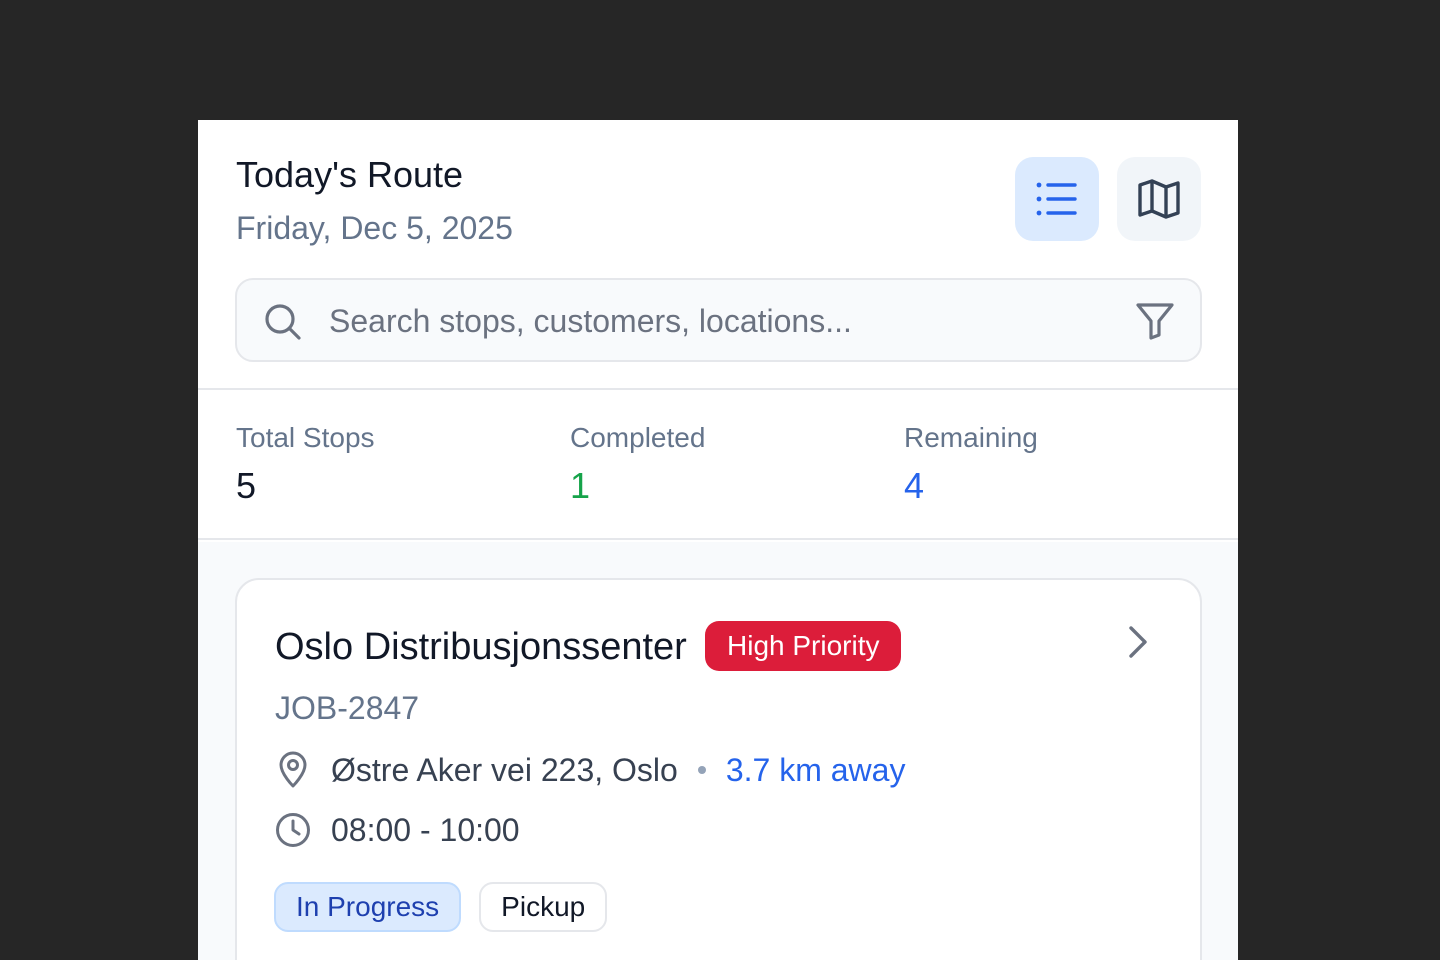 This screenshot has height=960, width=1440. Describe the element at coordinates (374, 228) in the screenshot. I see `route-date: Friday, Dec 5, 2025` at that location.